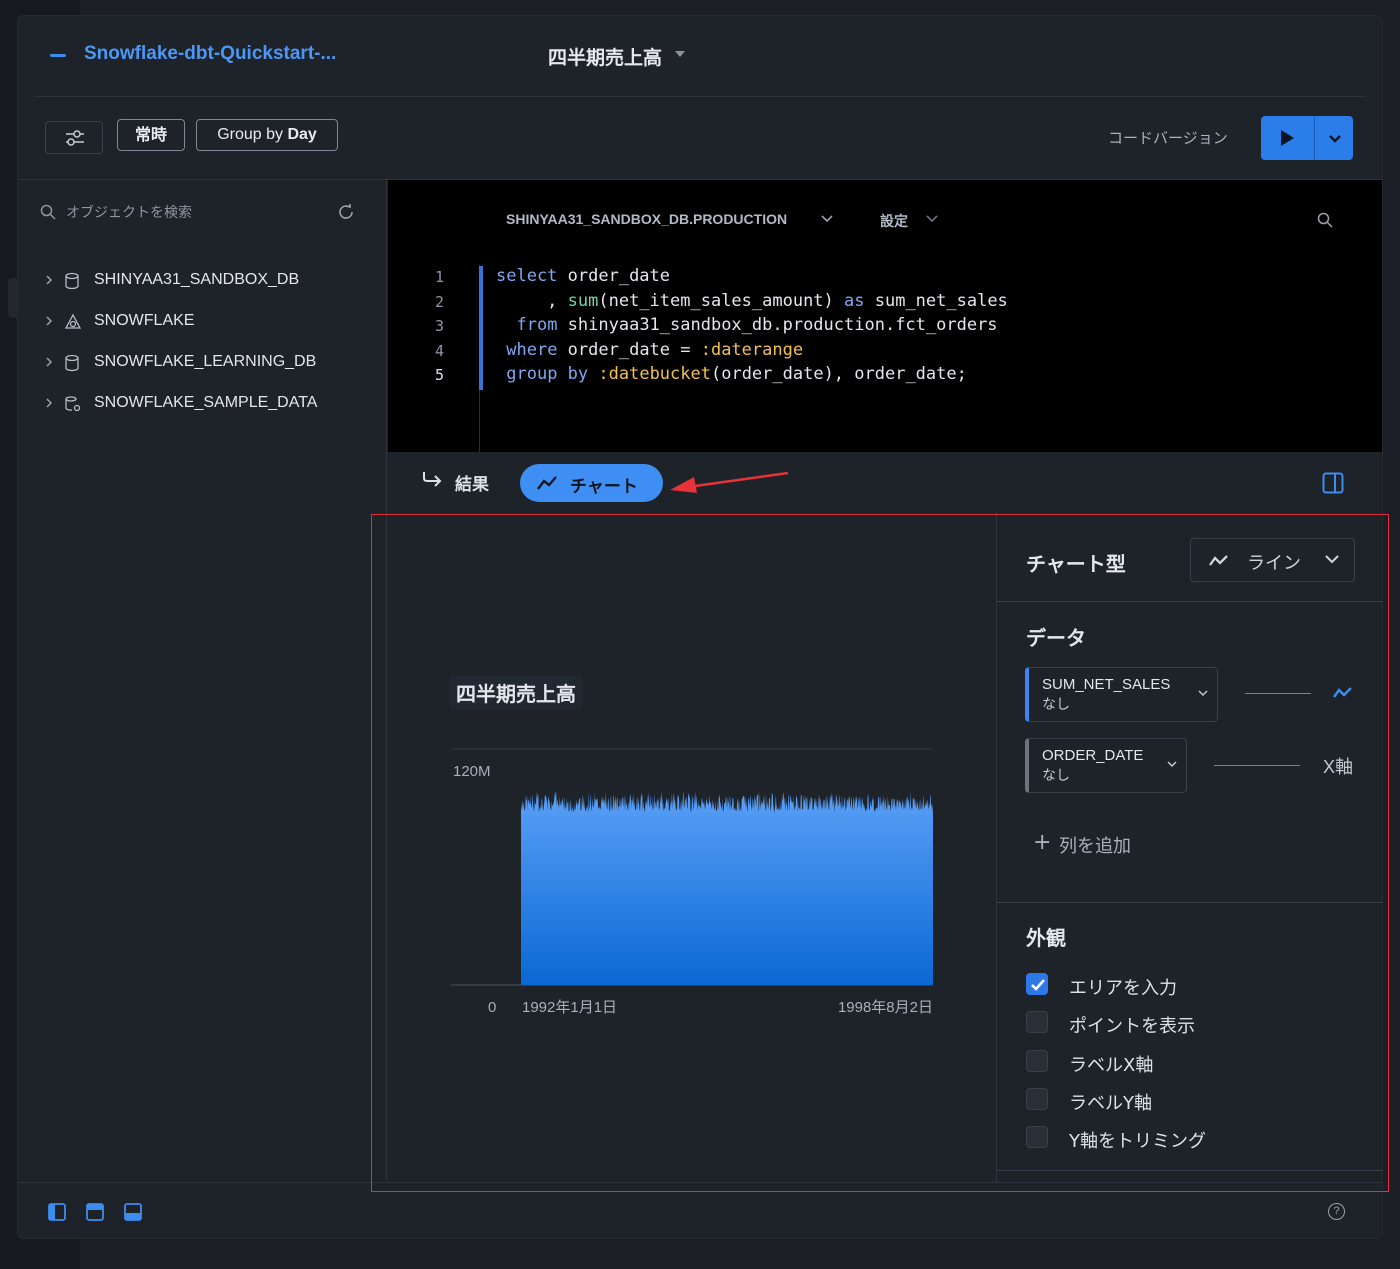  I want to click on show-points-checkbox, so click(1037, 1022).